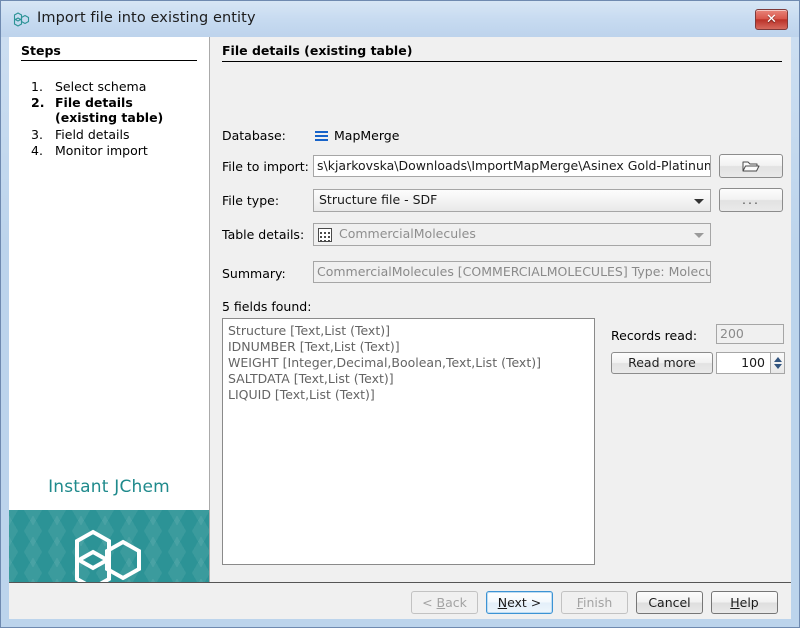  I want to click on step-label: Monitor import, so click(101, 150).